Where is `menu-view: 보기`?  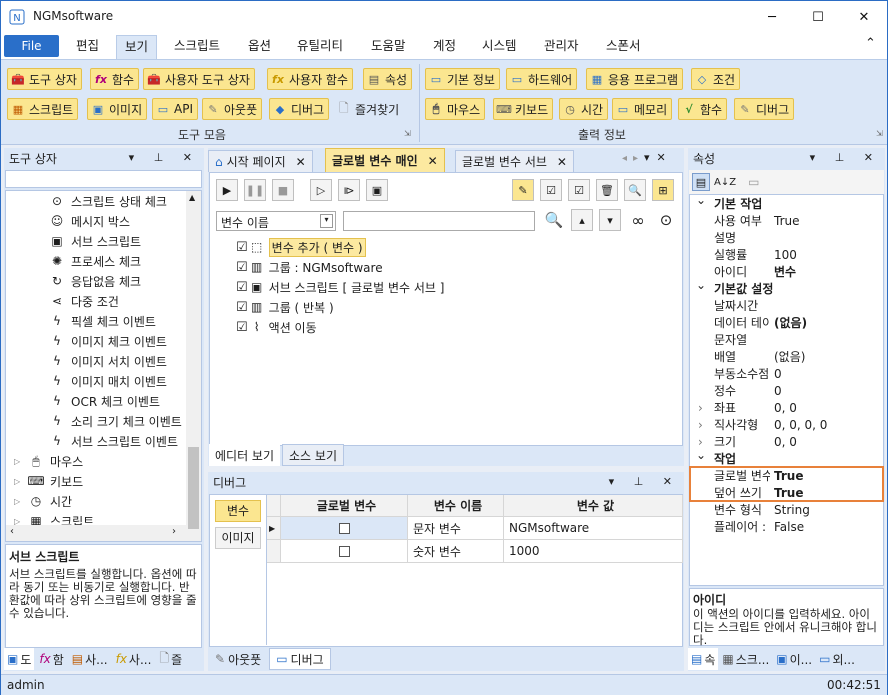 menu-view: 보기 is located at coordinates (137, 47).